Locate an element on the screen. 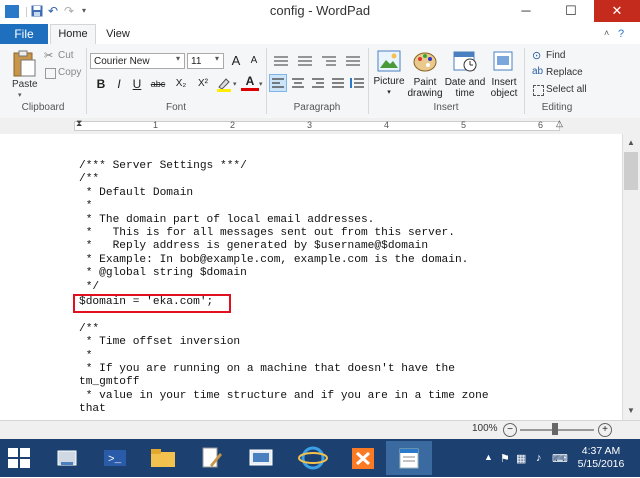 The image size is (640, 478). close-button: ✕ is located at coordinates (617, 11).